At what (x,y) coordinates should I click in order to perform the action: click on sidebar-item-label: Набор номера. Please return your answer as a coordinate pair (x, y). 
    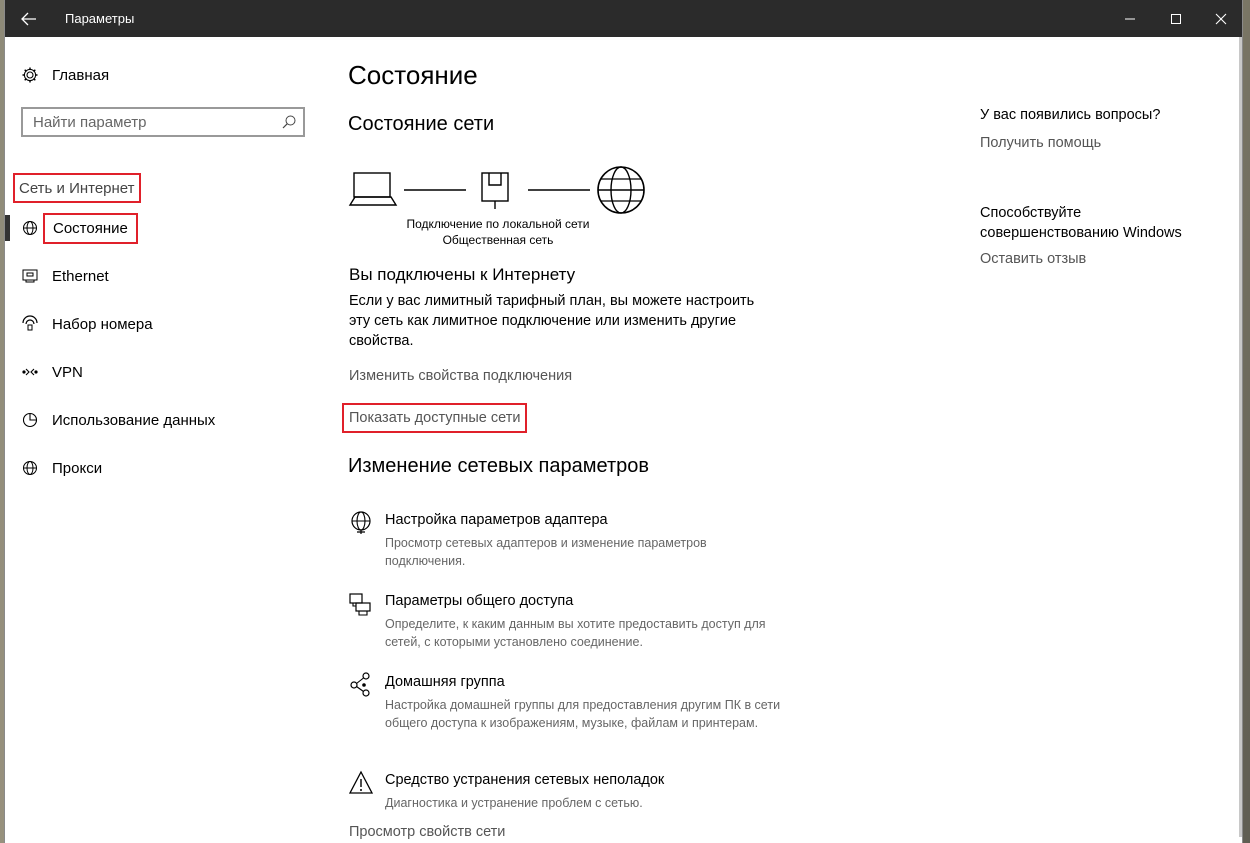
    Looking at the image, I should click on (102, 324).